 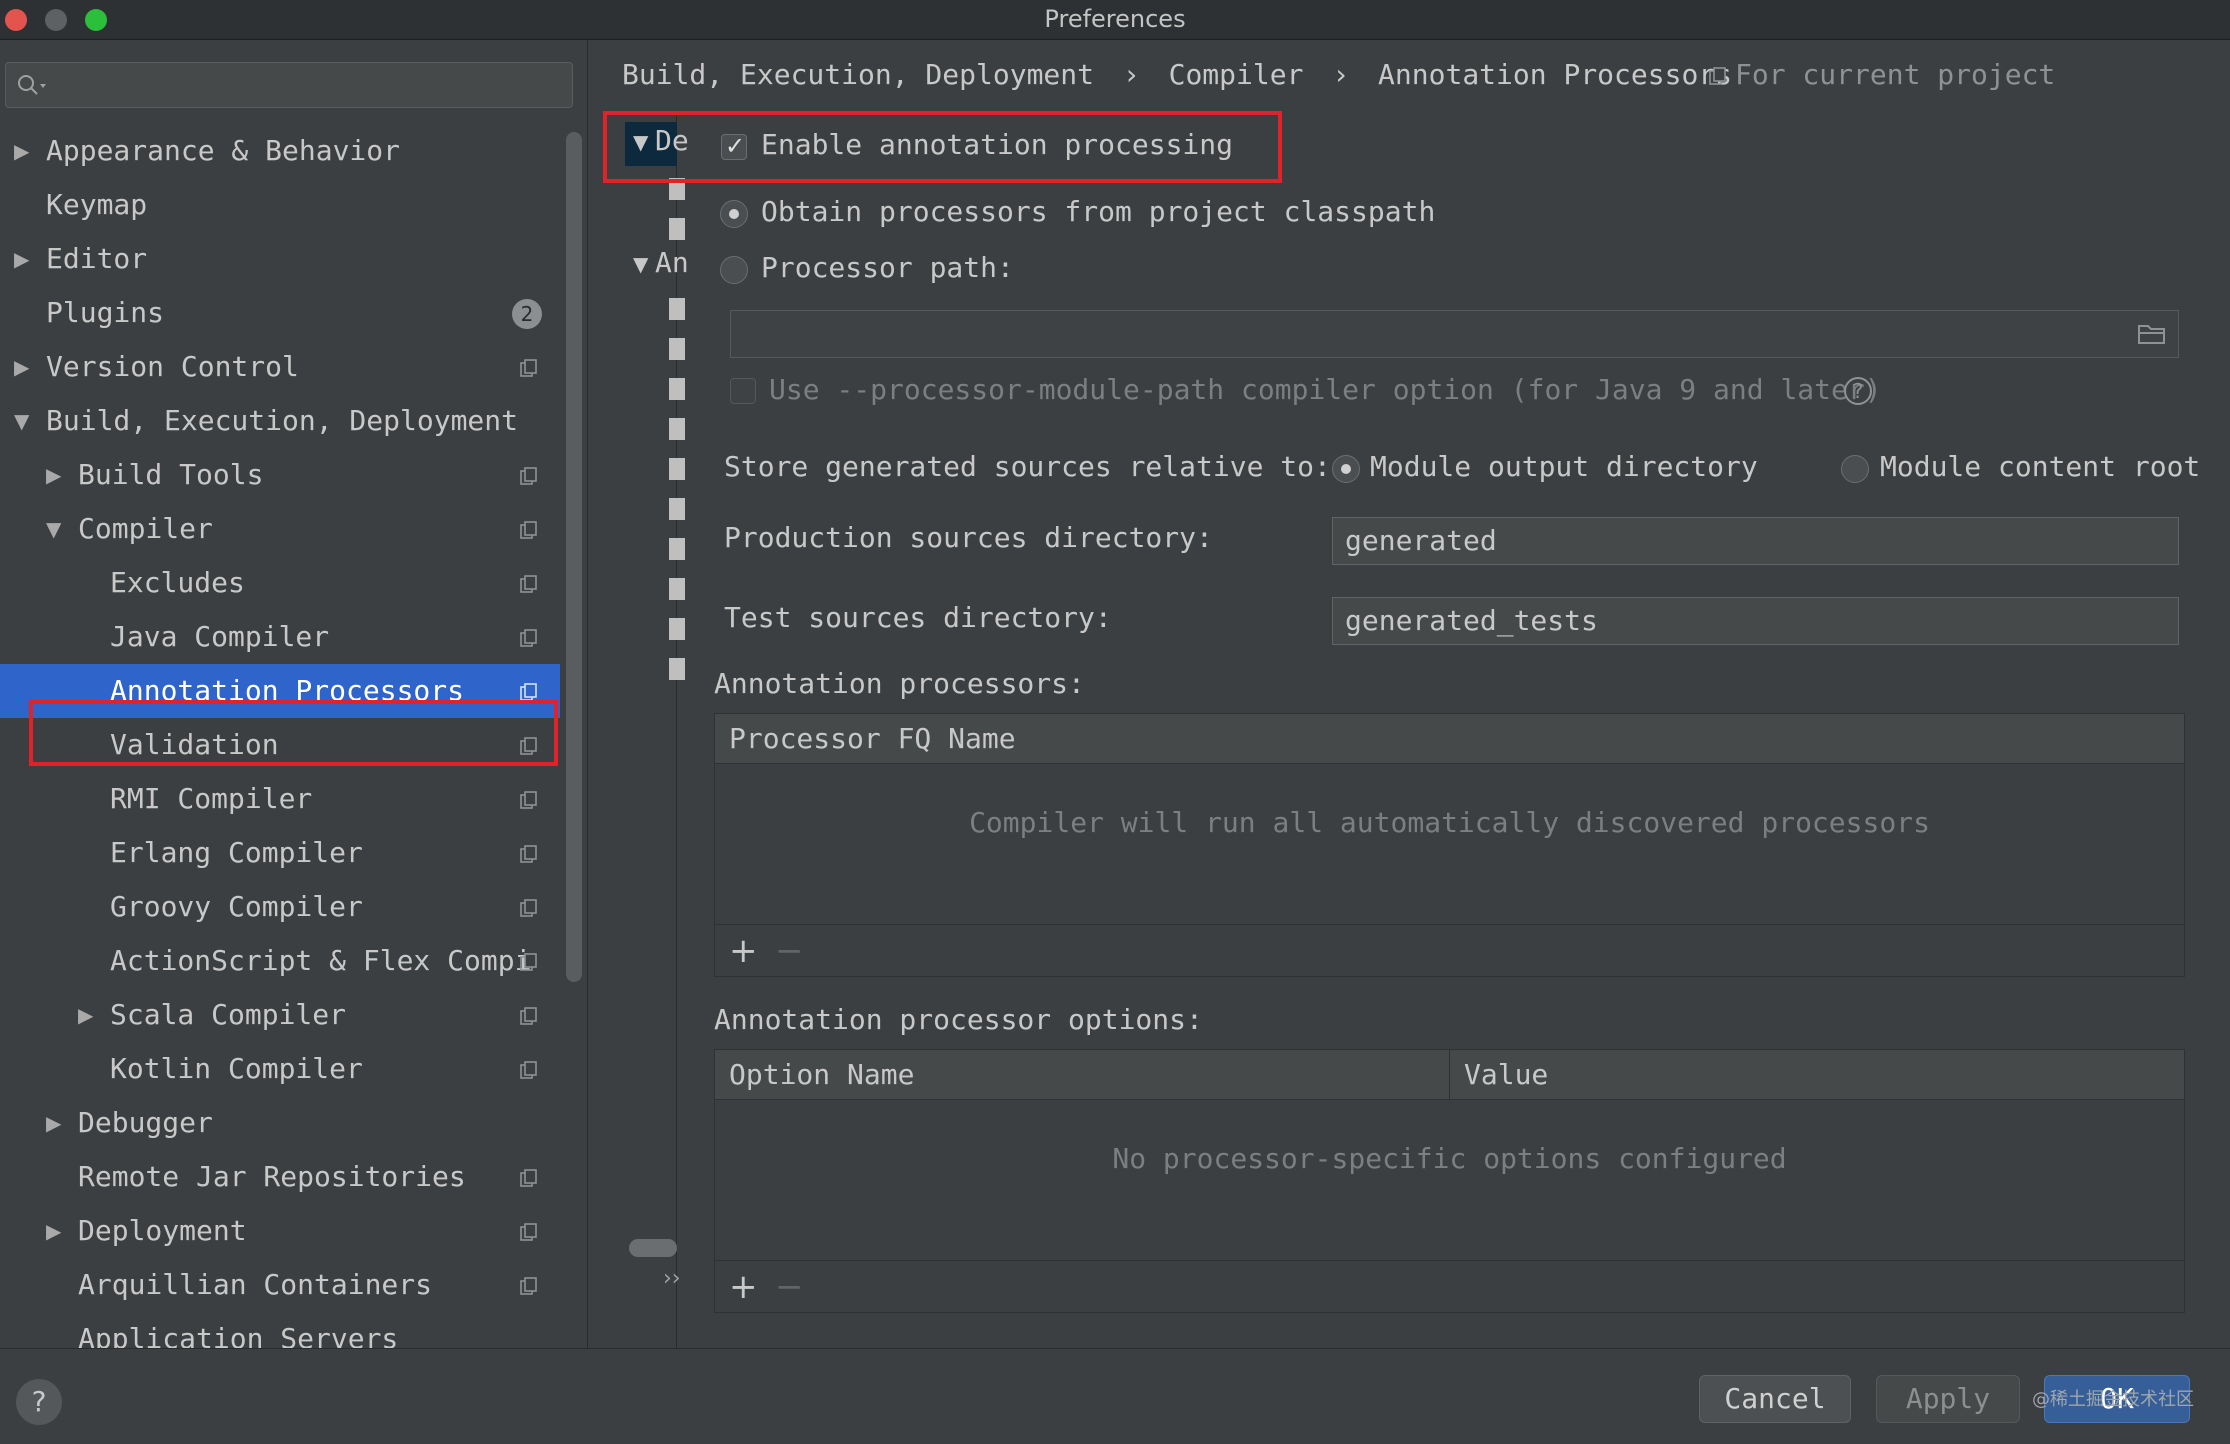 I want to click on processor-path-field, so click(x=1454, y=334).